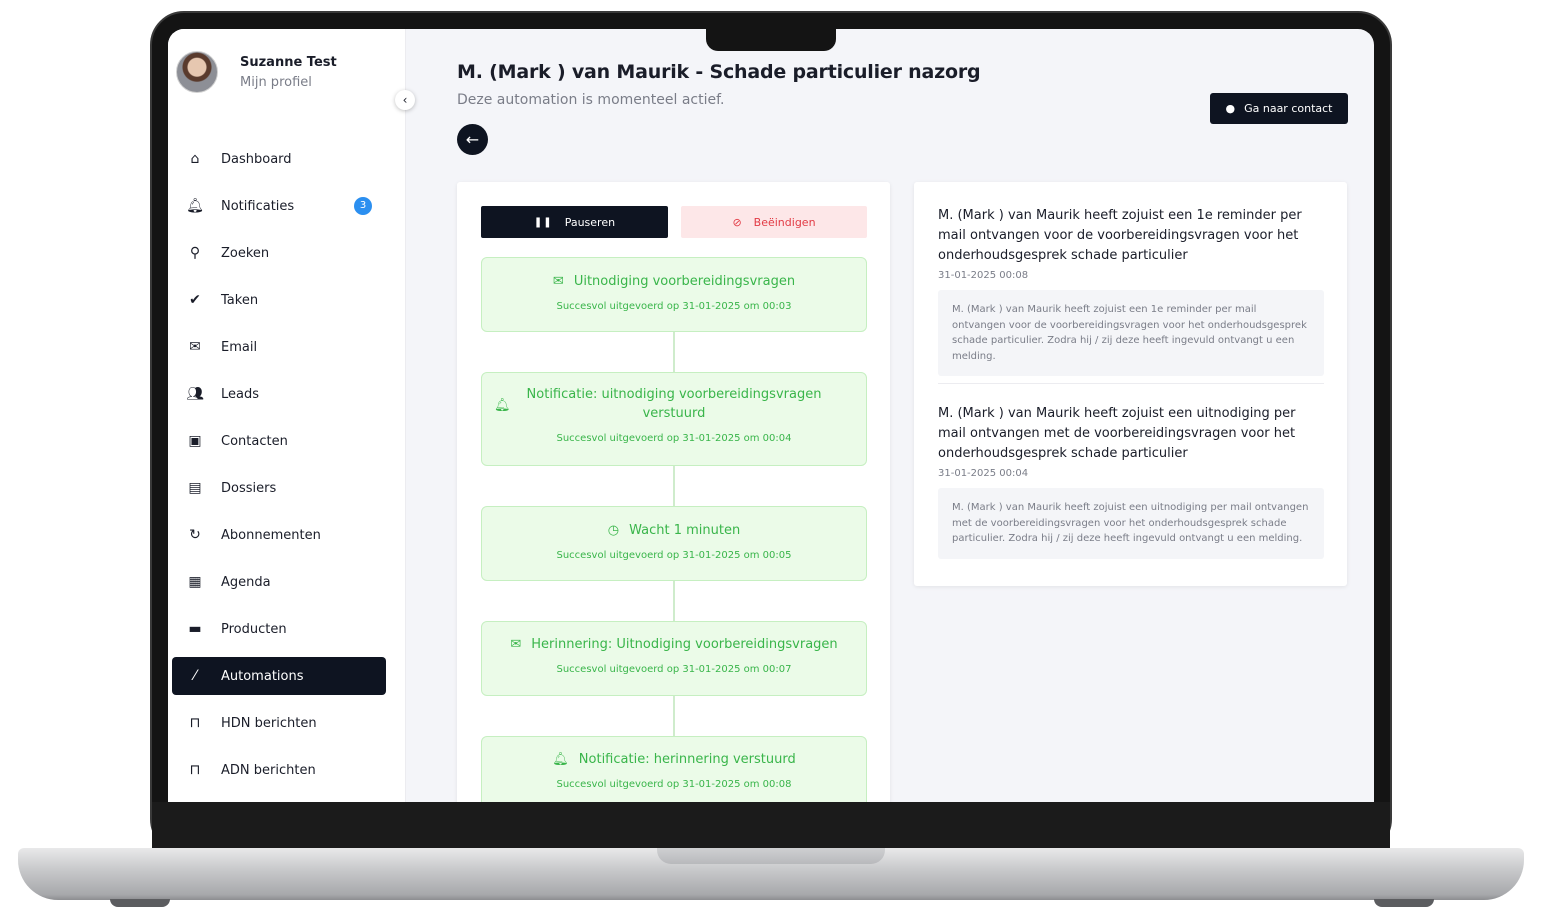 The width and height of the screenshot is (1544, 922). I want to click on back-button: ←, so click(472, 139).